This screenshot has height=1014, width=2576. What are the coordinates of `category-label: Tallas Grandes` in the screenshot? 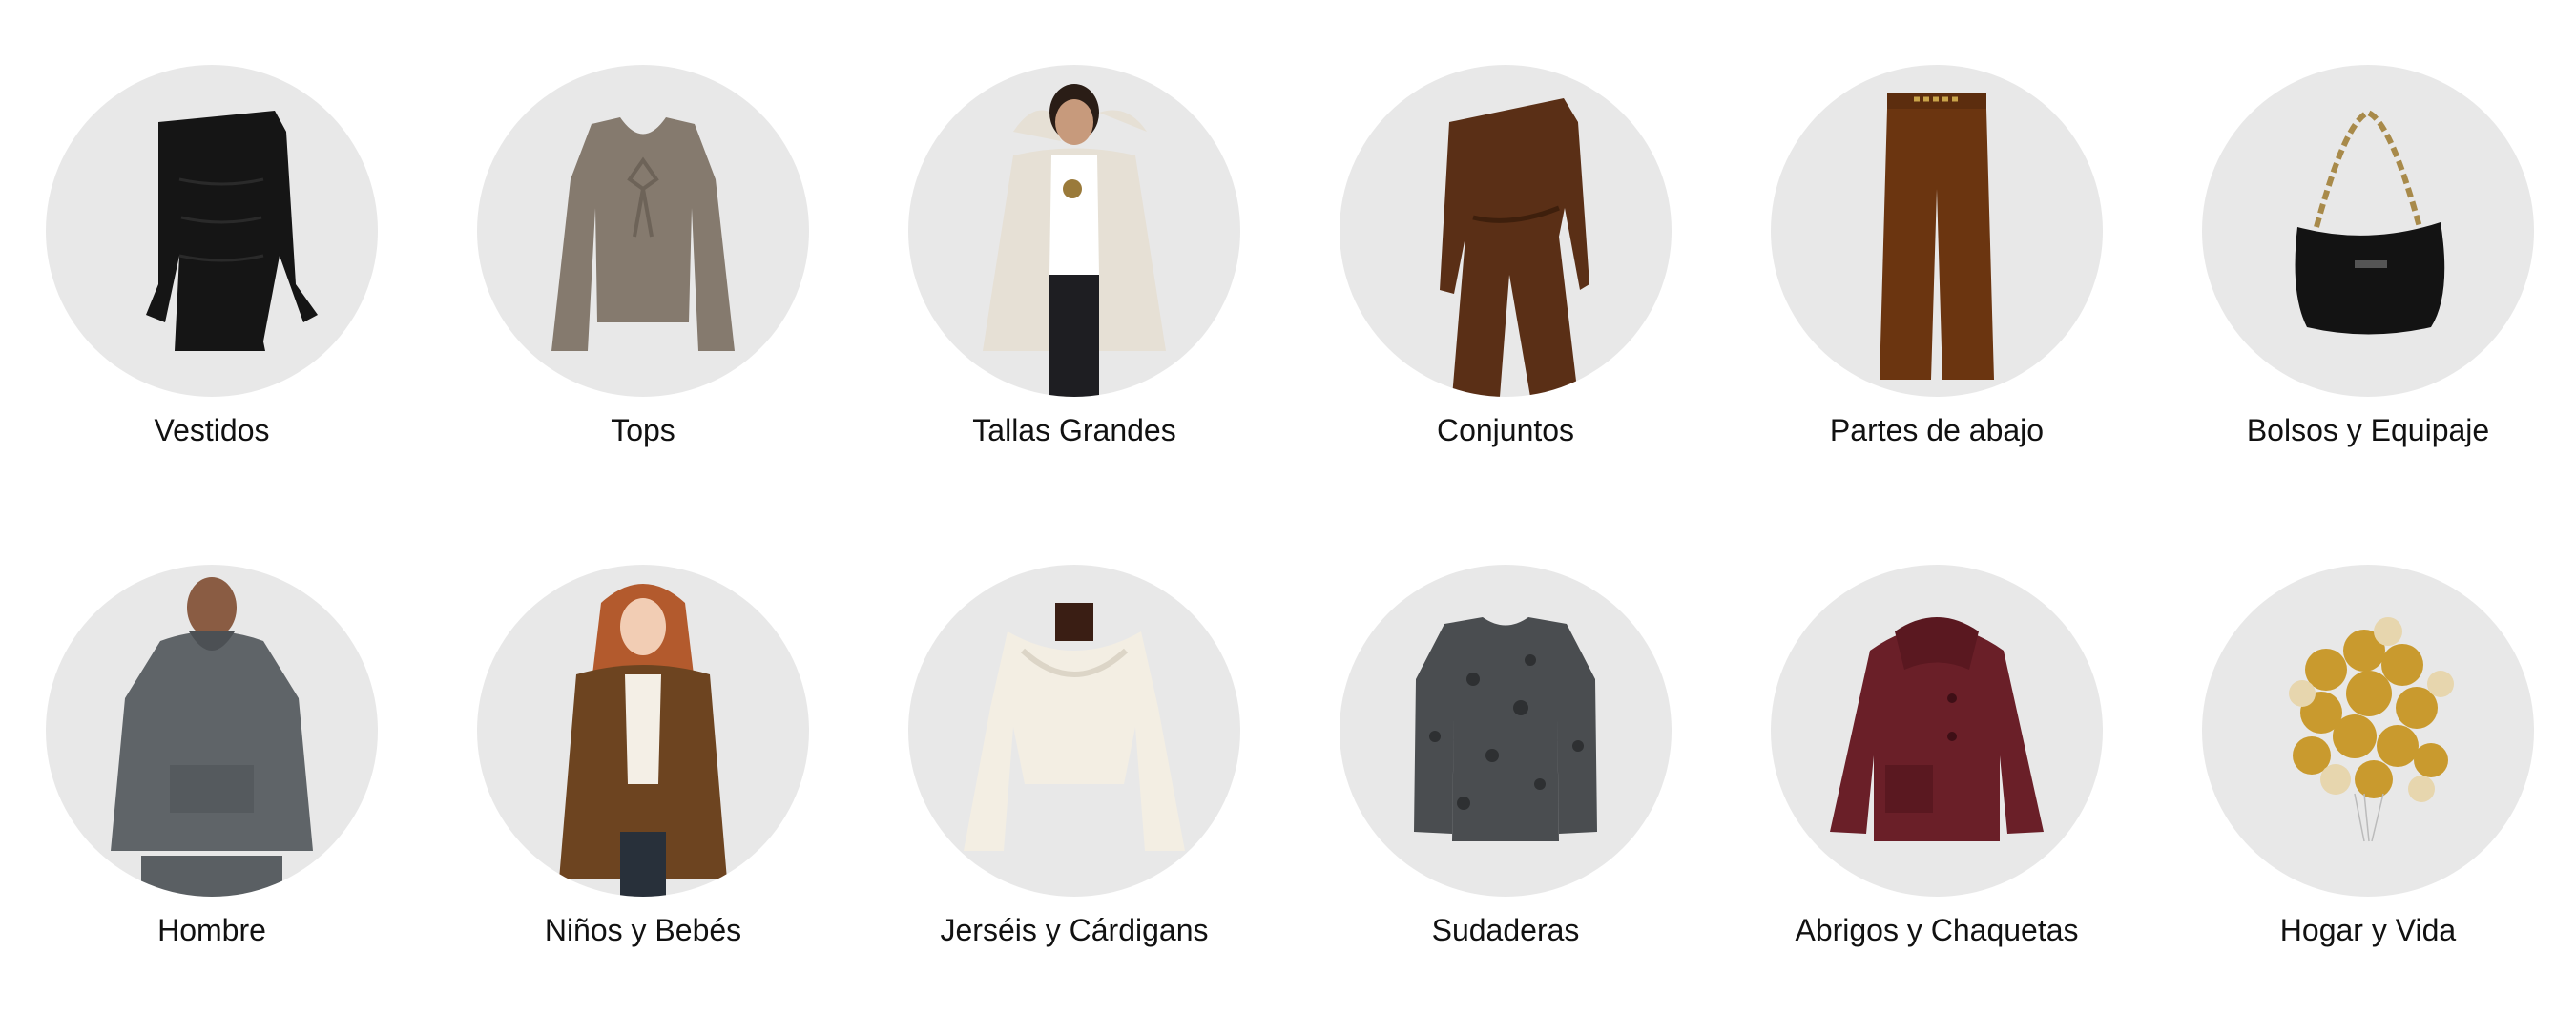 It's located at (1074, 430).